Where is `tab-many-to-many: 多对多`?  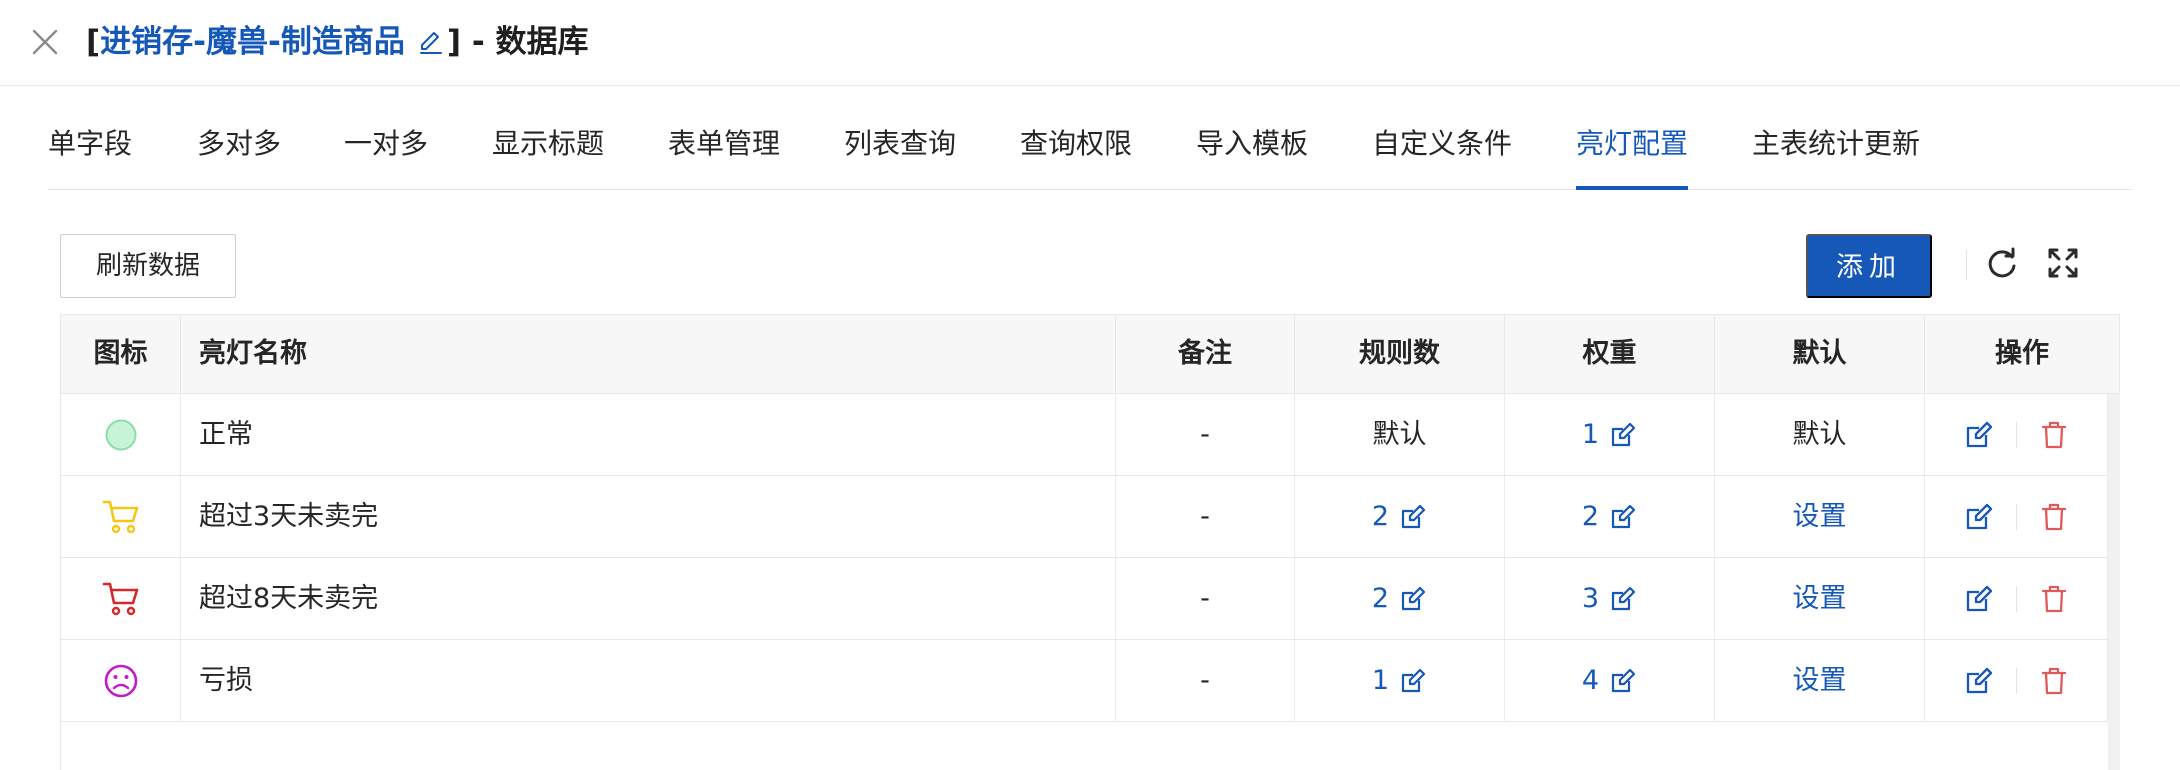 tab-many-to-many: 多对多 is located at coordinates (239, 144).